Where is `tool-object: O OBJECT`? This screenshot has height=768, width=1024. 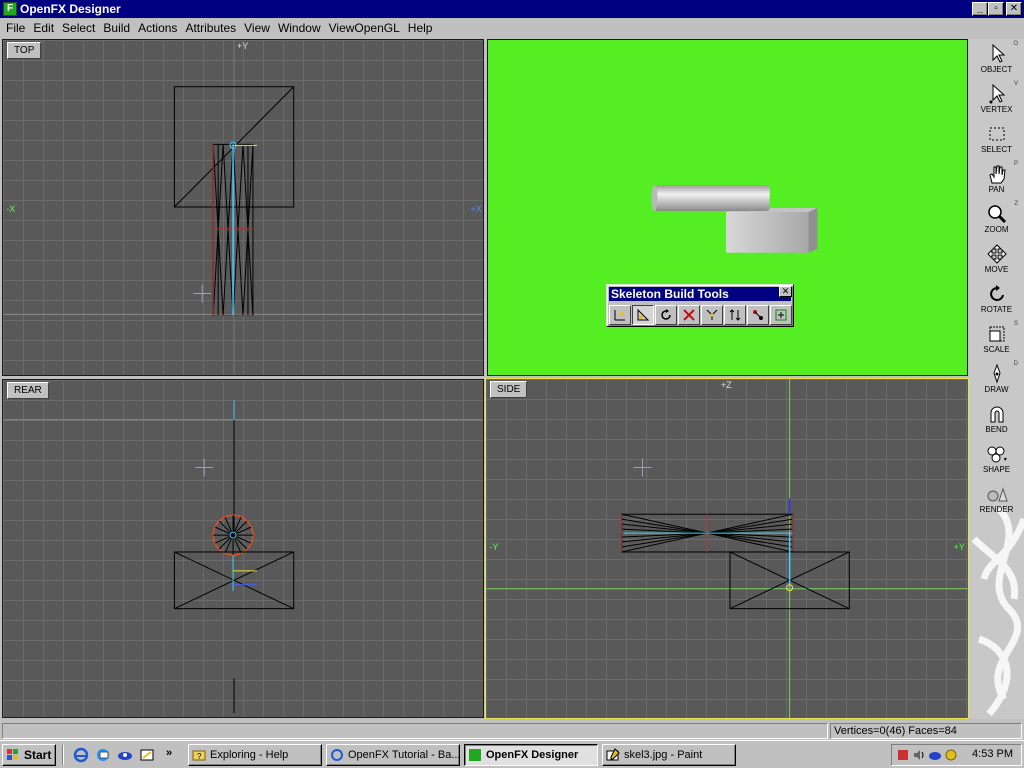 tool-object: O OBJECT is located at coordinates (996, 61).